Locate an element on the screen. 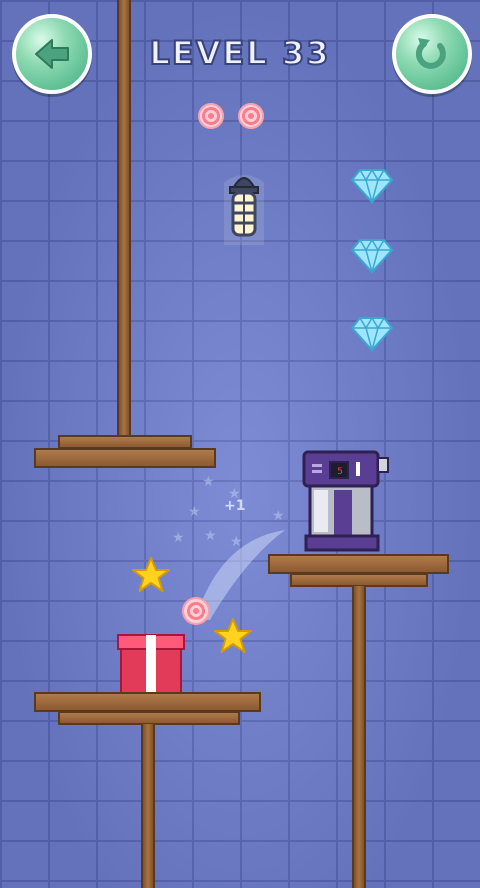 The image size is (480, 888). restart-icon is located at coordinates (430, 53).